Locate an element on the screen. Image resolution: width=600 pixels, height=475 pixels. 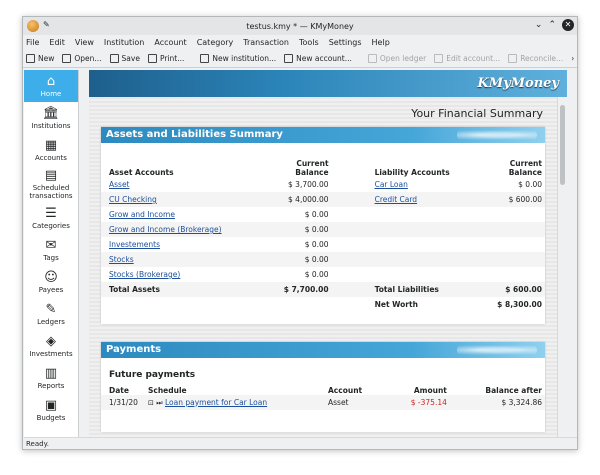
menu-transaction: Transaction is located at coordinates (266, 42).